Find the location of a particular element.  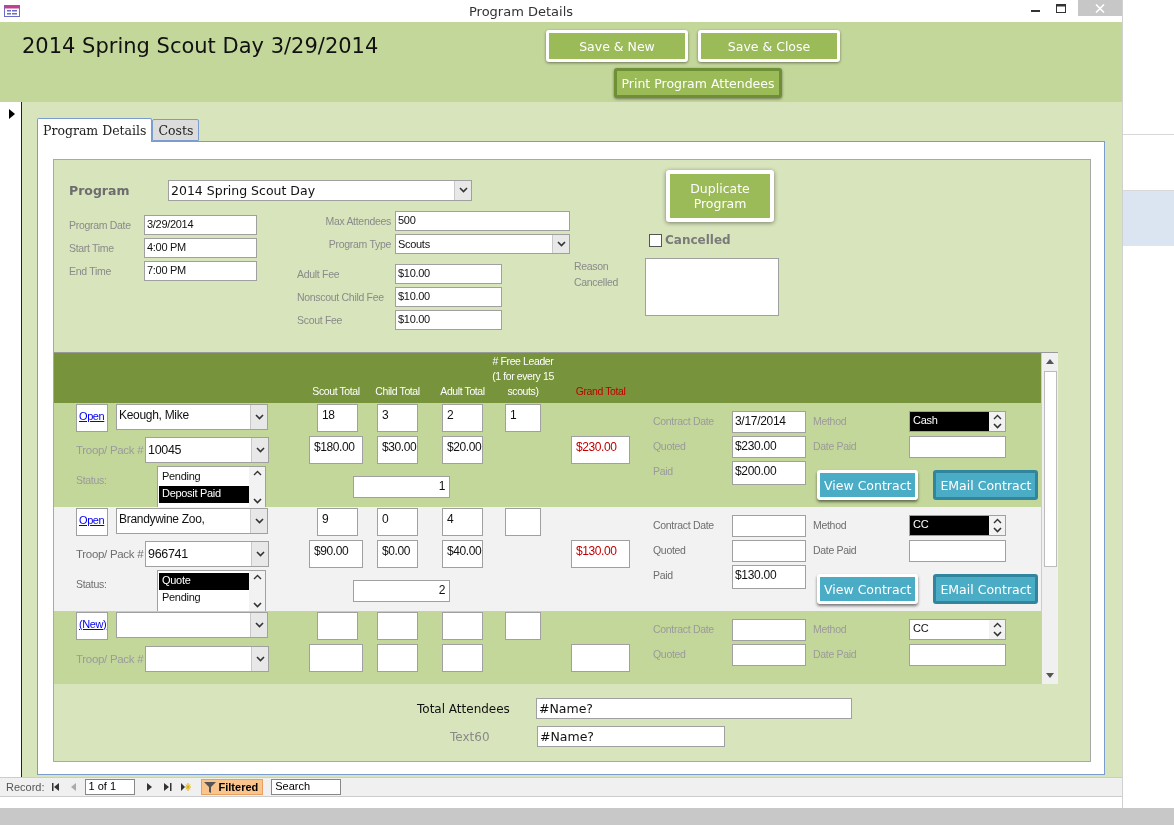

column-header: Scout Total is located at coordinates (336, 391).